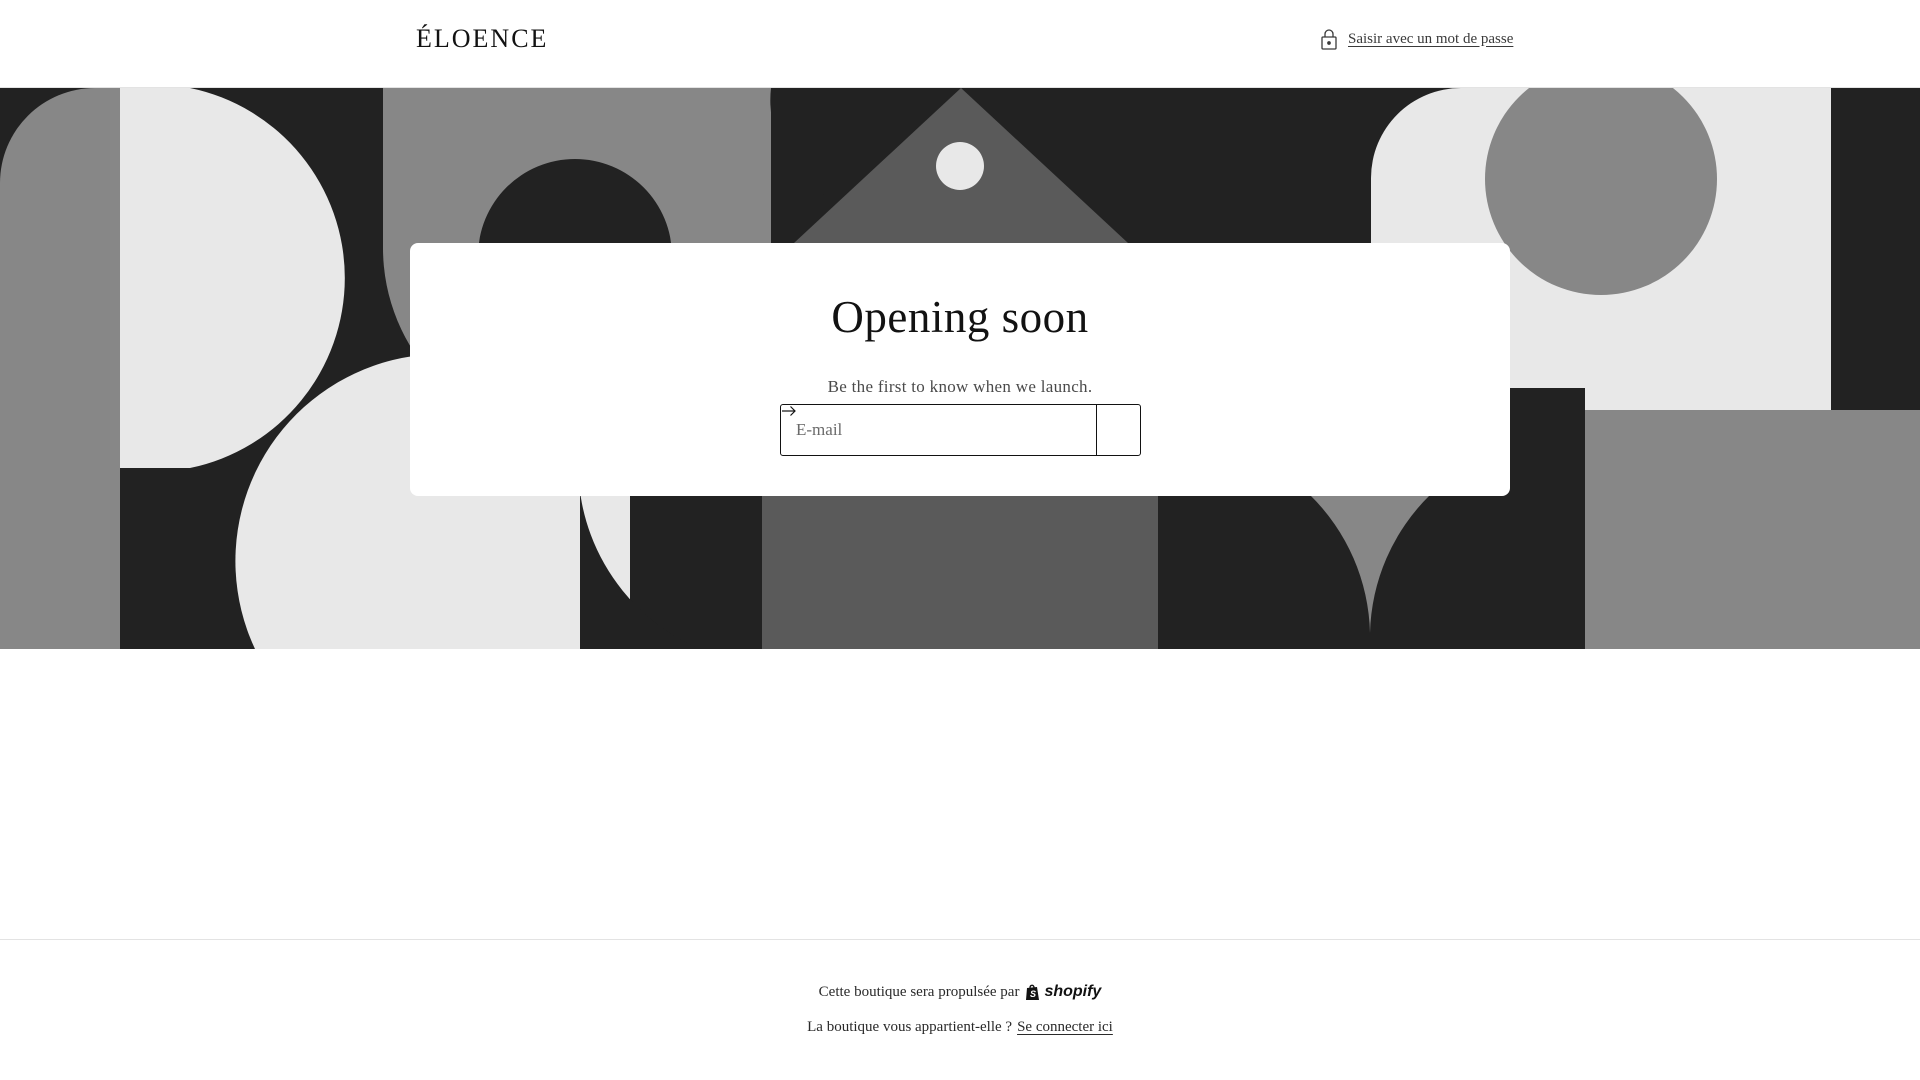 The image size is (1920, 1080). What do you see at coordinates (960, 386) in the screenshot?
I see `page-subtitle: Be the first to know when we launch.` at bounding box center [960, 386].